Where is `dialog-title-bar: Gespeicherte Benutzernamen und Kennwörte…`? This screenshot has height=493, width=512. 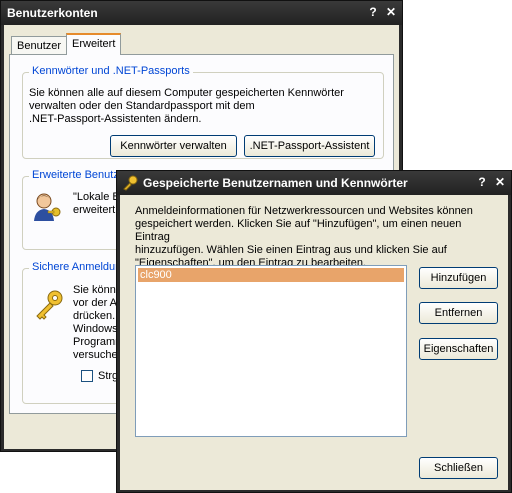 dialog-title-bar: Gespeicherte Benutzernamen und Kennwörte… is located at coordinates (314, 183).